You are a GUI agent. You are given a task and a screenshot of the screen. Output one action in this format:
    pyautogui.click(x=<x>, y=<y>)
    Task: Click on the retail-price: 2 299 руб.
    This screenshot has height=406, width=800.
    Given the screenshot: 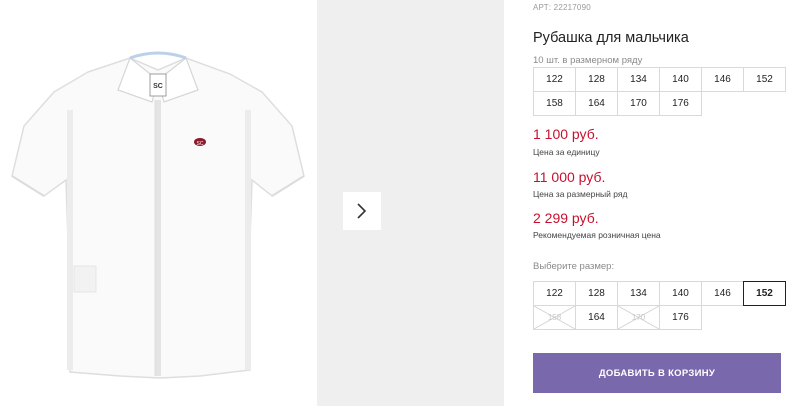 What is the action you would take?
    pyautogui.click(x=566, y=218)
    